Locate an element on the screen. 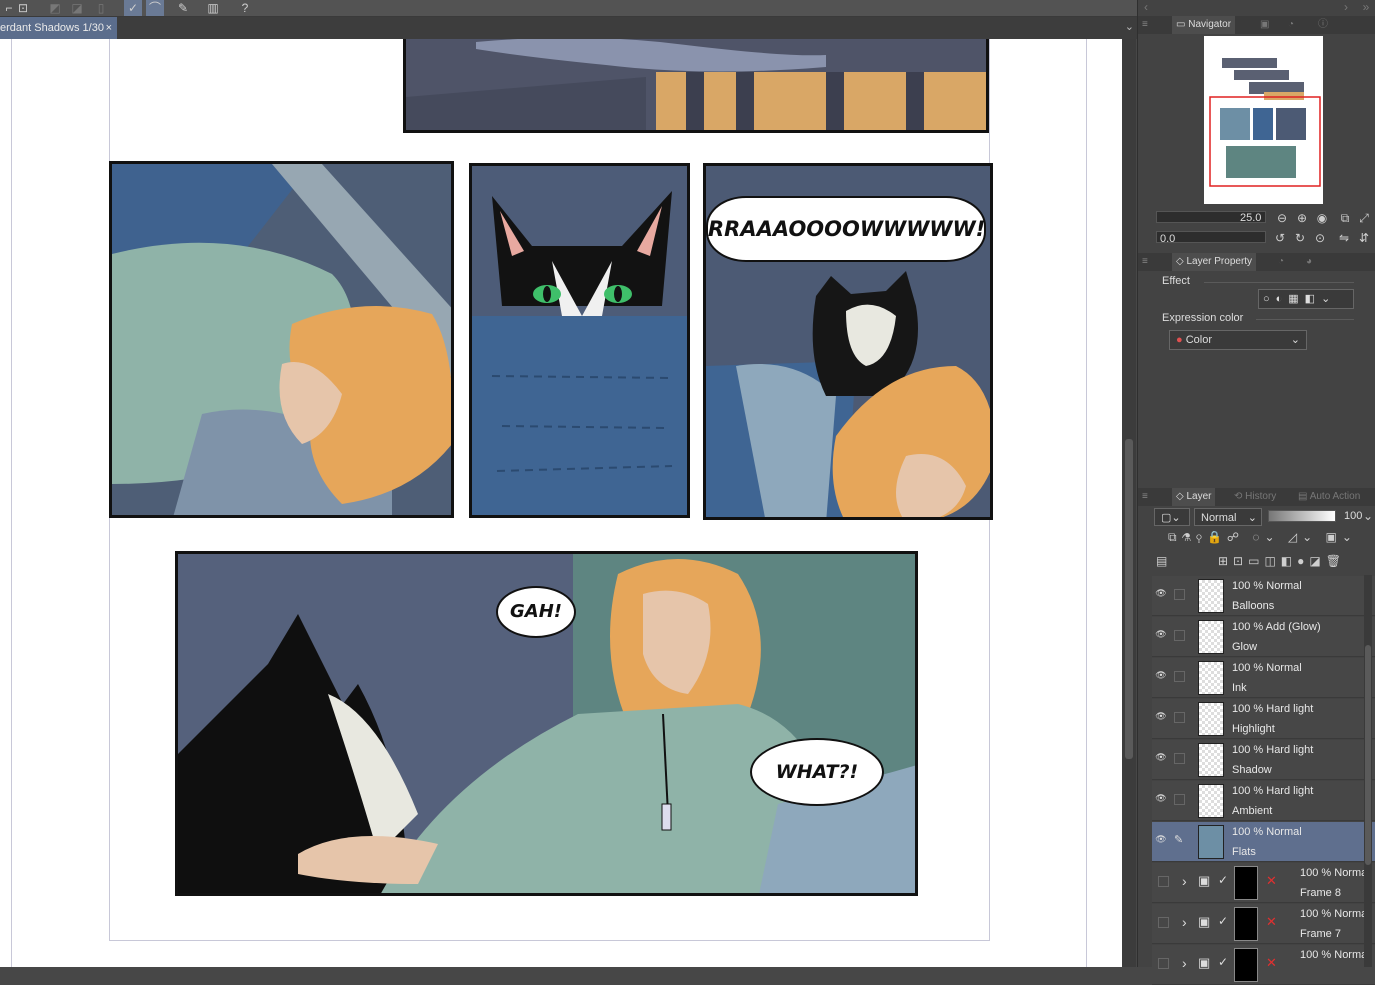  tab-auto-action-label: Auto Action is located at coordinates (1335, 496).